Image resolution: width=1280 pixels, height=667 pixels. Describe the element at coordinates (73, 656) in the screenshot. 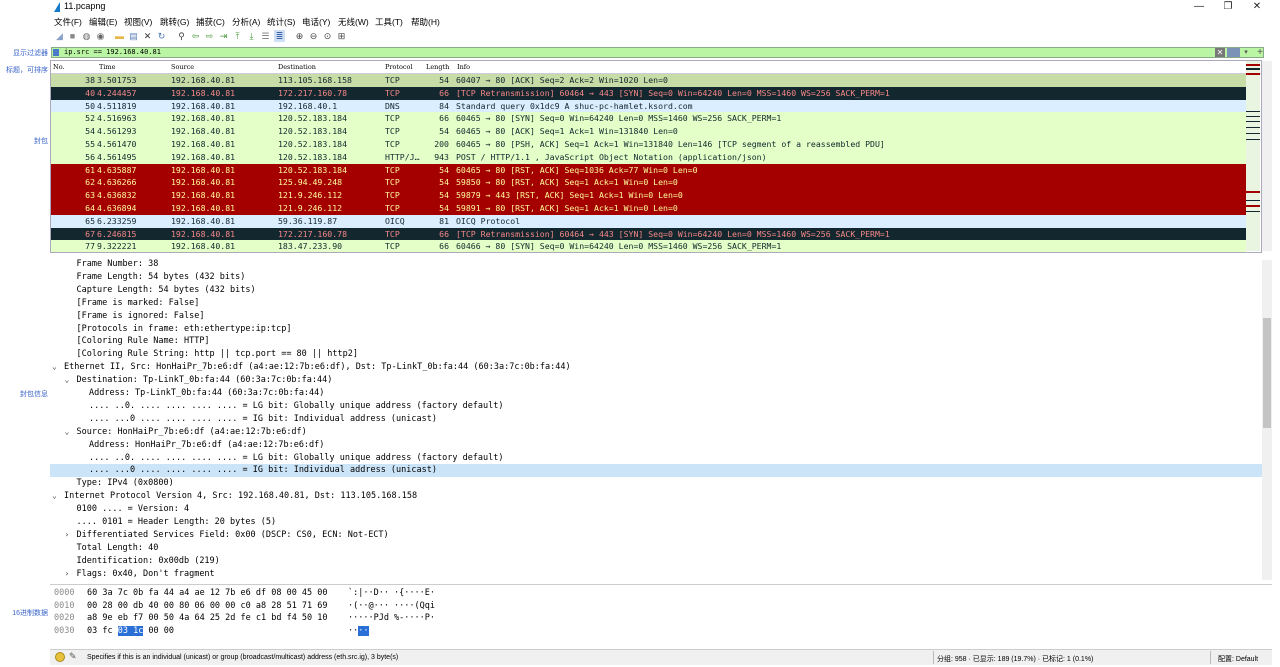

I see `edit-comment-icon: ✎` at that location.